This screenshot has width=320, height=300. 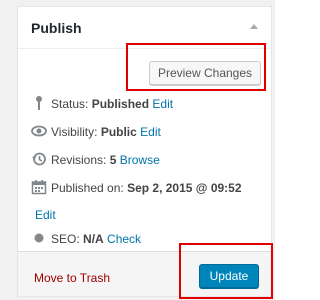 What do you see at coordinates (39, 103) in the screenshot?
I see `pin-icon` at bounding box center [39, 103].